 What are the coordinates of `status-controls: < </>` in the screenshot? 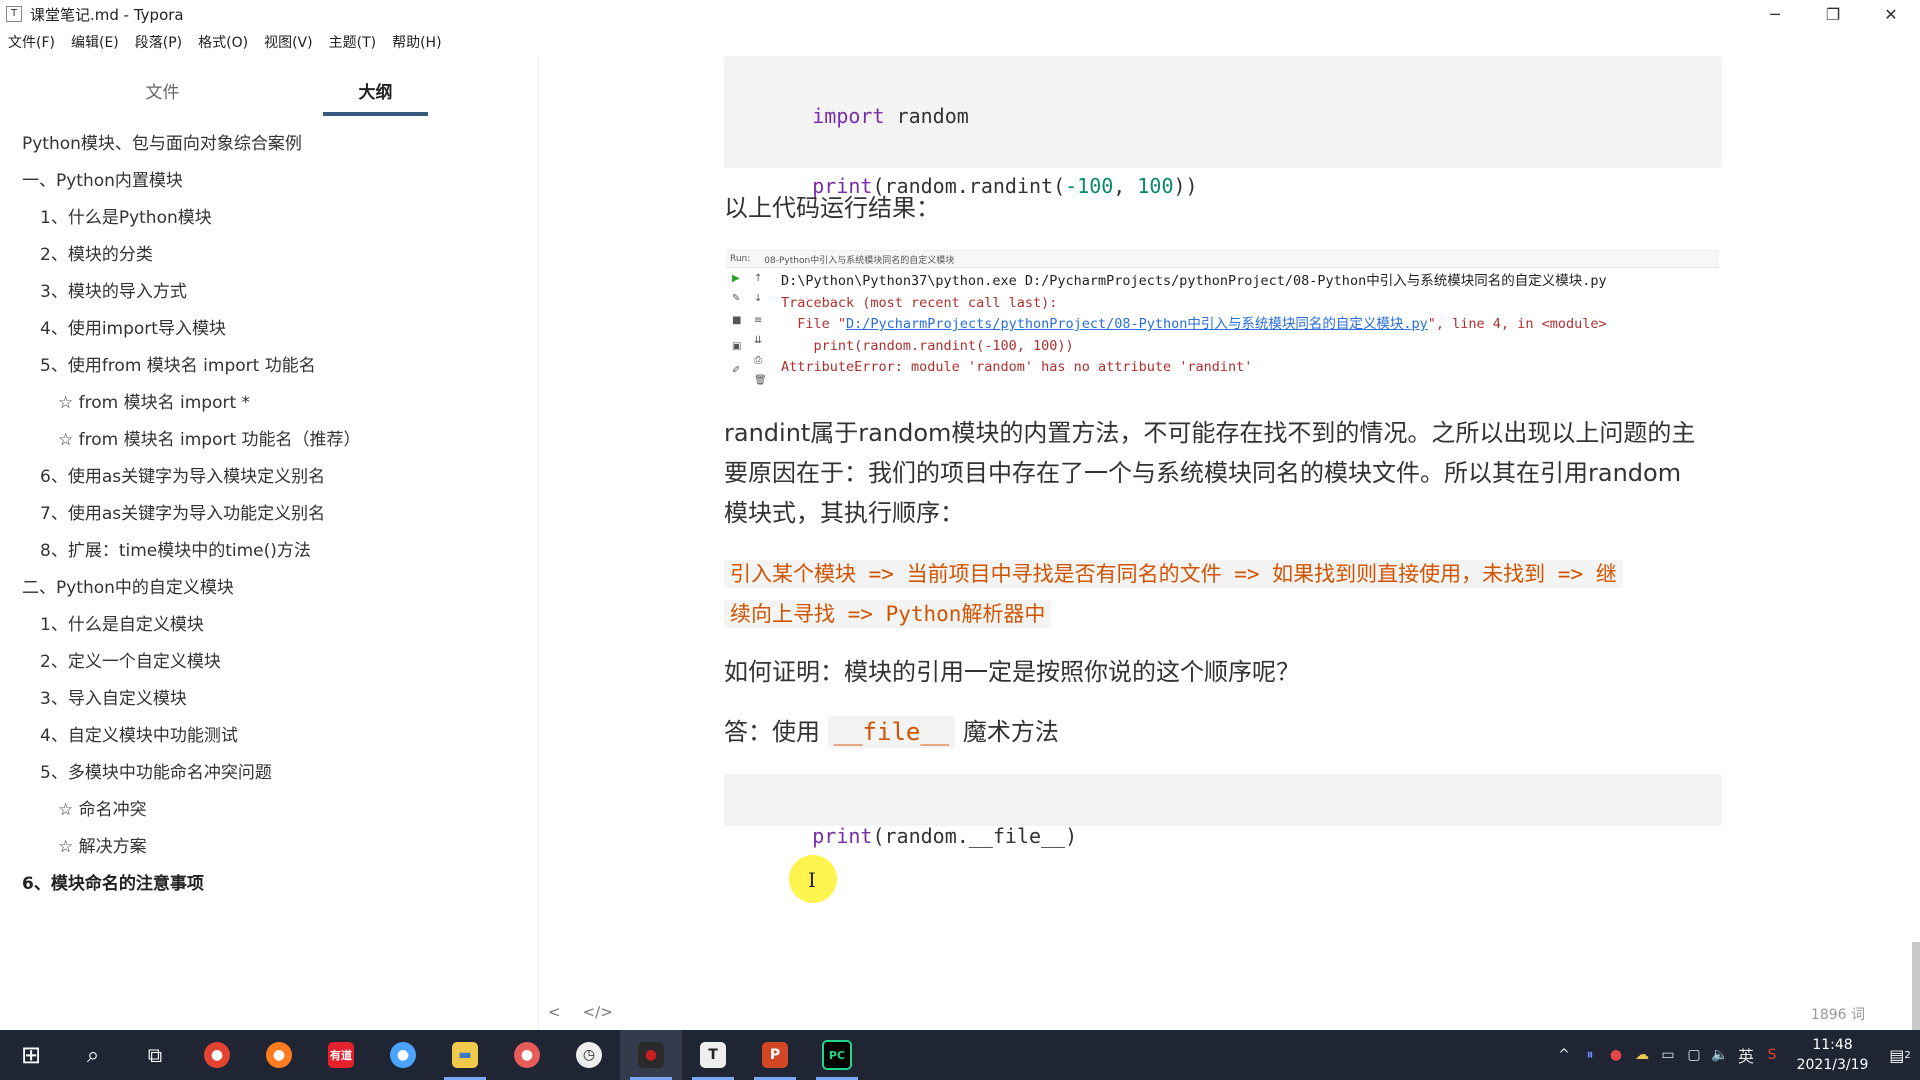 It's located at (580, 1012).